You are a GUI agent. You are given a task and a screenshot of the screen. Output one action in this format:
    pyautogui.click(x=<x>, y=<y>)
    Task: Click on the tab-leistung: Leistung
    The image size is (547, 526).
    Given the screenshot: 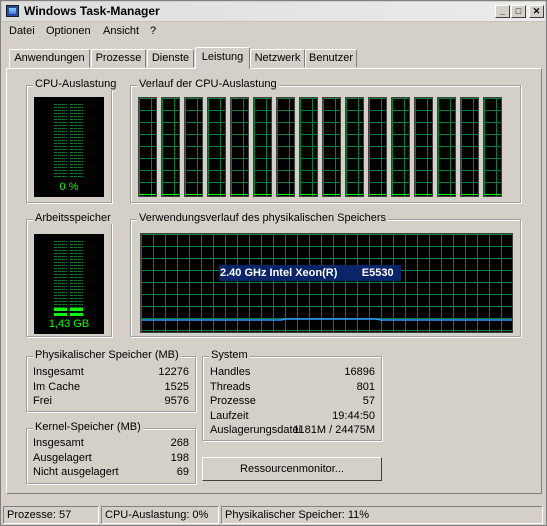 What is the action you would take?
    pyautogui.click(x=222, y=58)
    